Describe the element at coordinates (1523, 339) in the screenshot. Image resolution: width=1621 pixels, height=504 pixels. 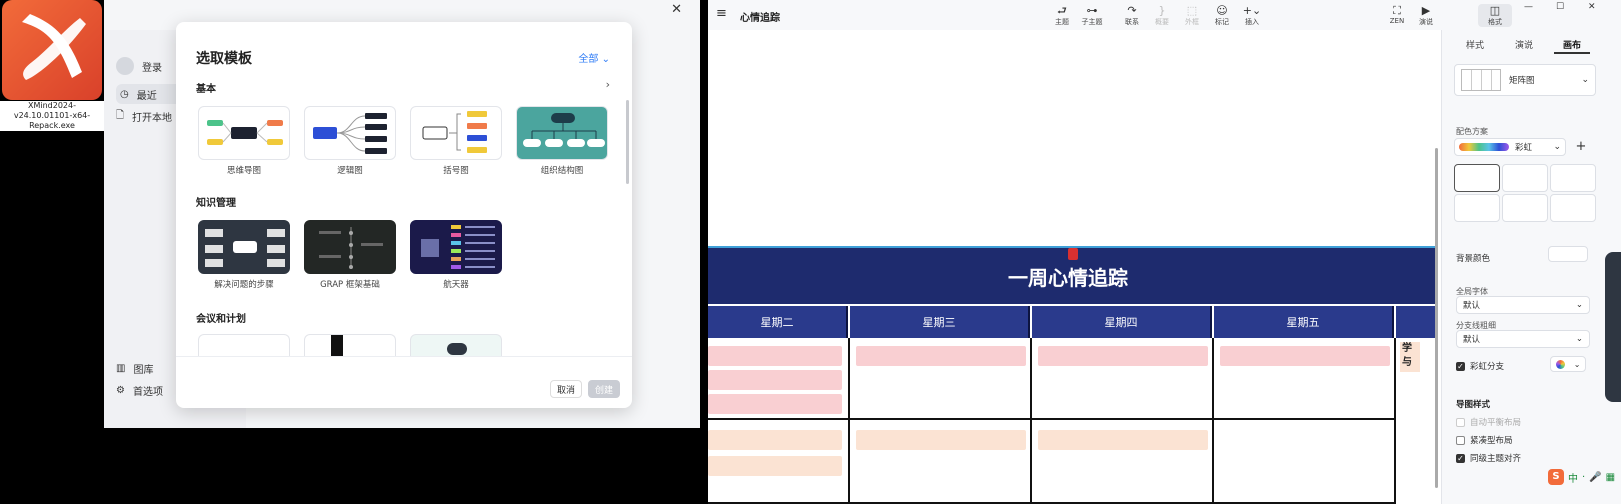
I see `branch-thickness-select: 默认 ⌄` at that location.